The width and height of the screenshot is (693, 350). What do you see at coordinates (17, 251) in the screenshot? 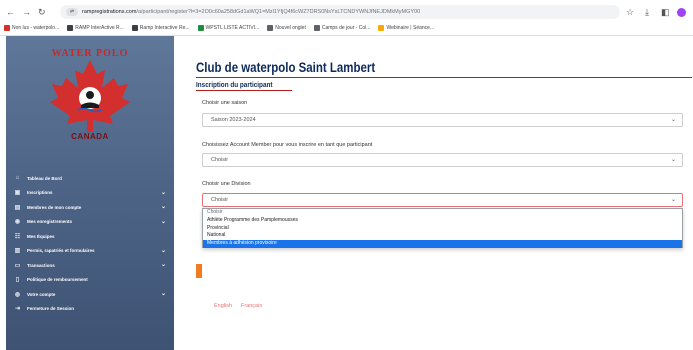
I see `document-icon: ▥` at bounding box center [17, 251].